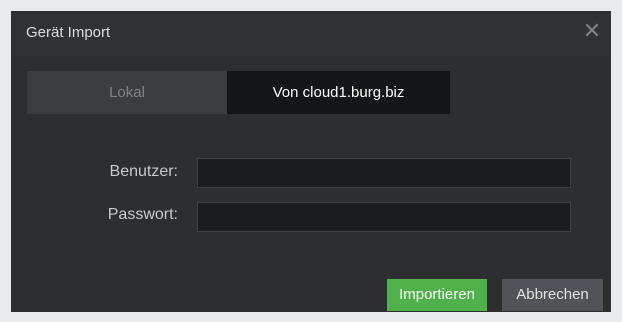 The image size is (622, 322). Describe the element at coordinates (68, 32) in the screenshot. I see `dialog-title: Gerät Import` at that location.